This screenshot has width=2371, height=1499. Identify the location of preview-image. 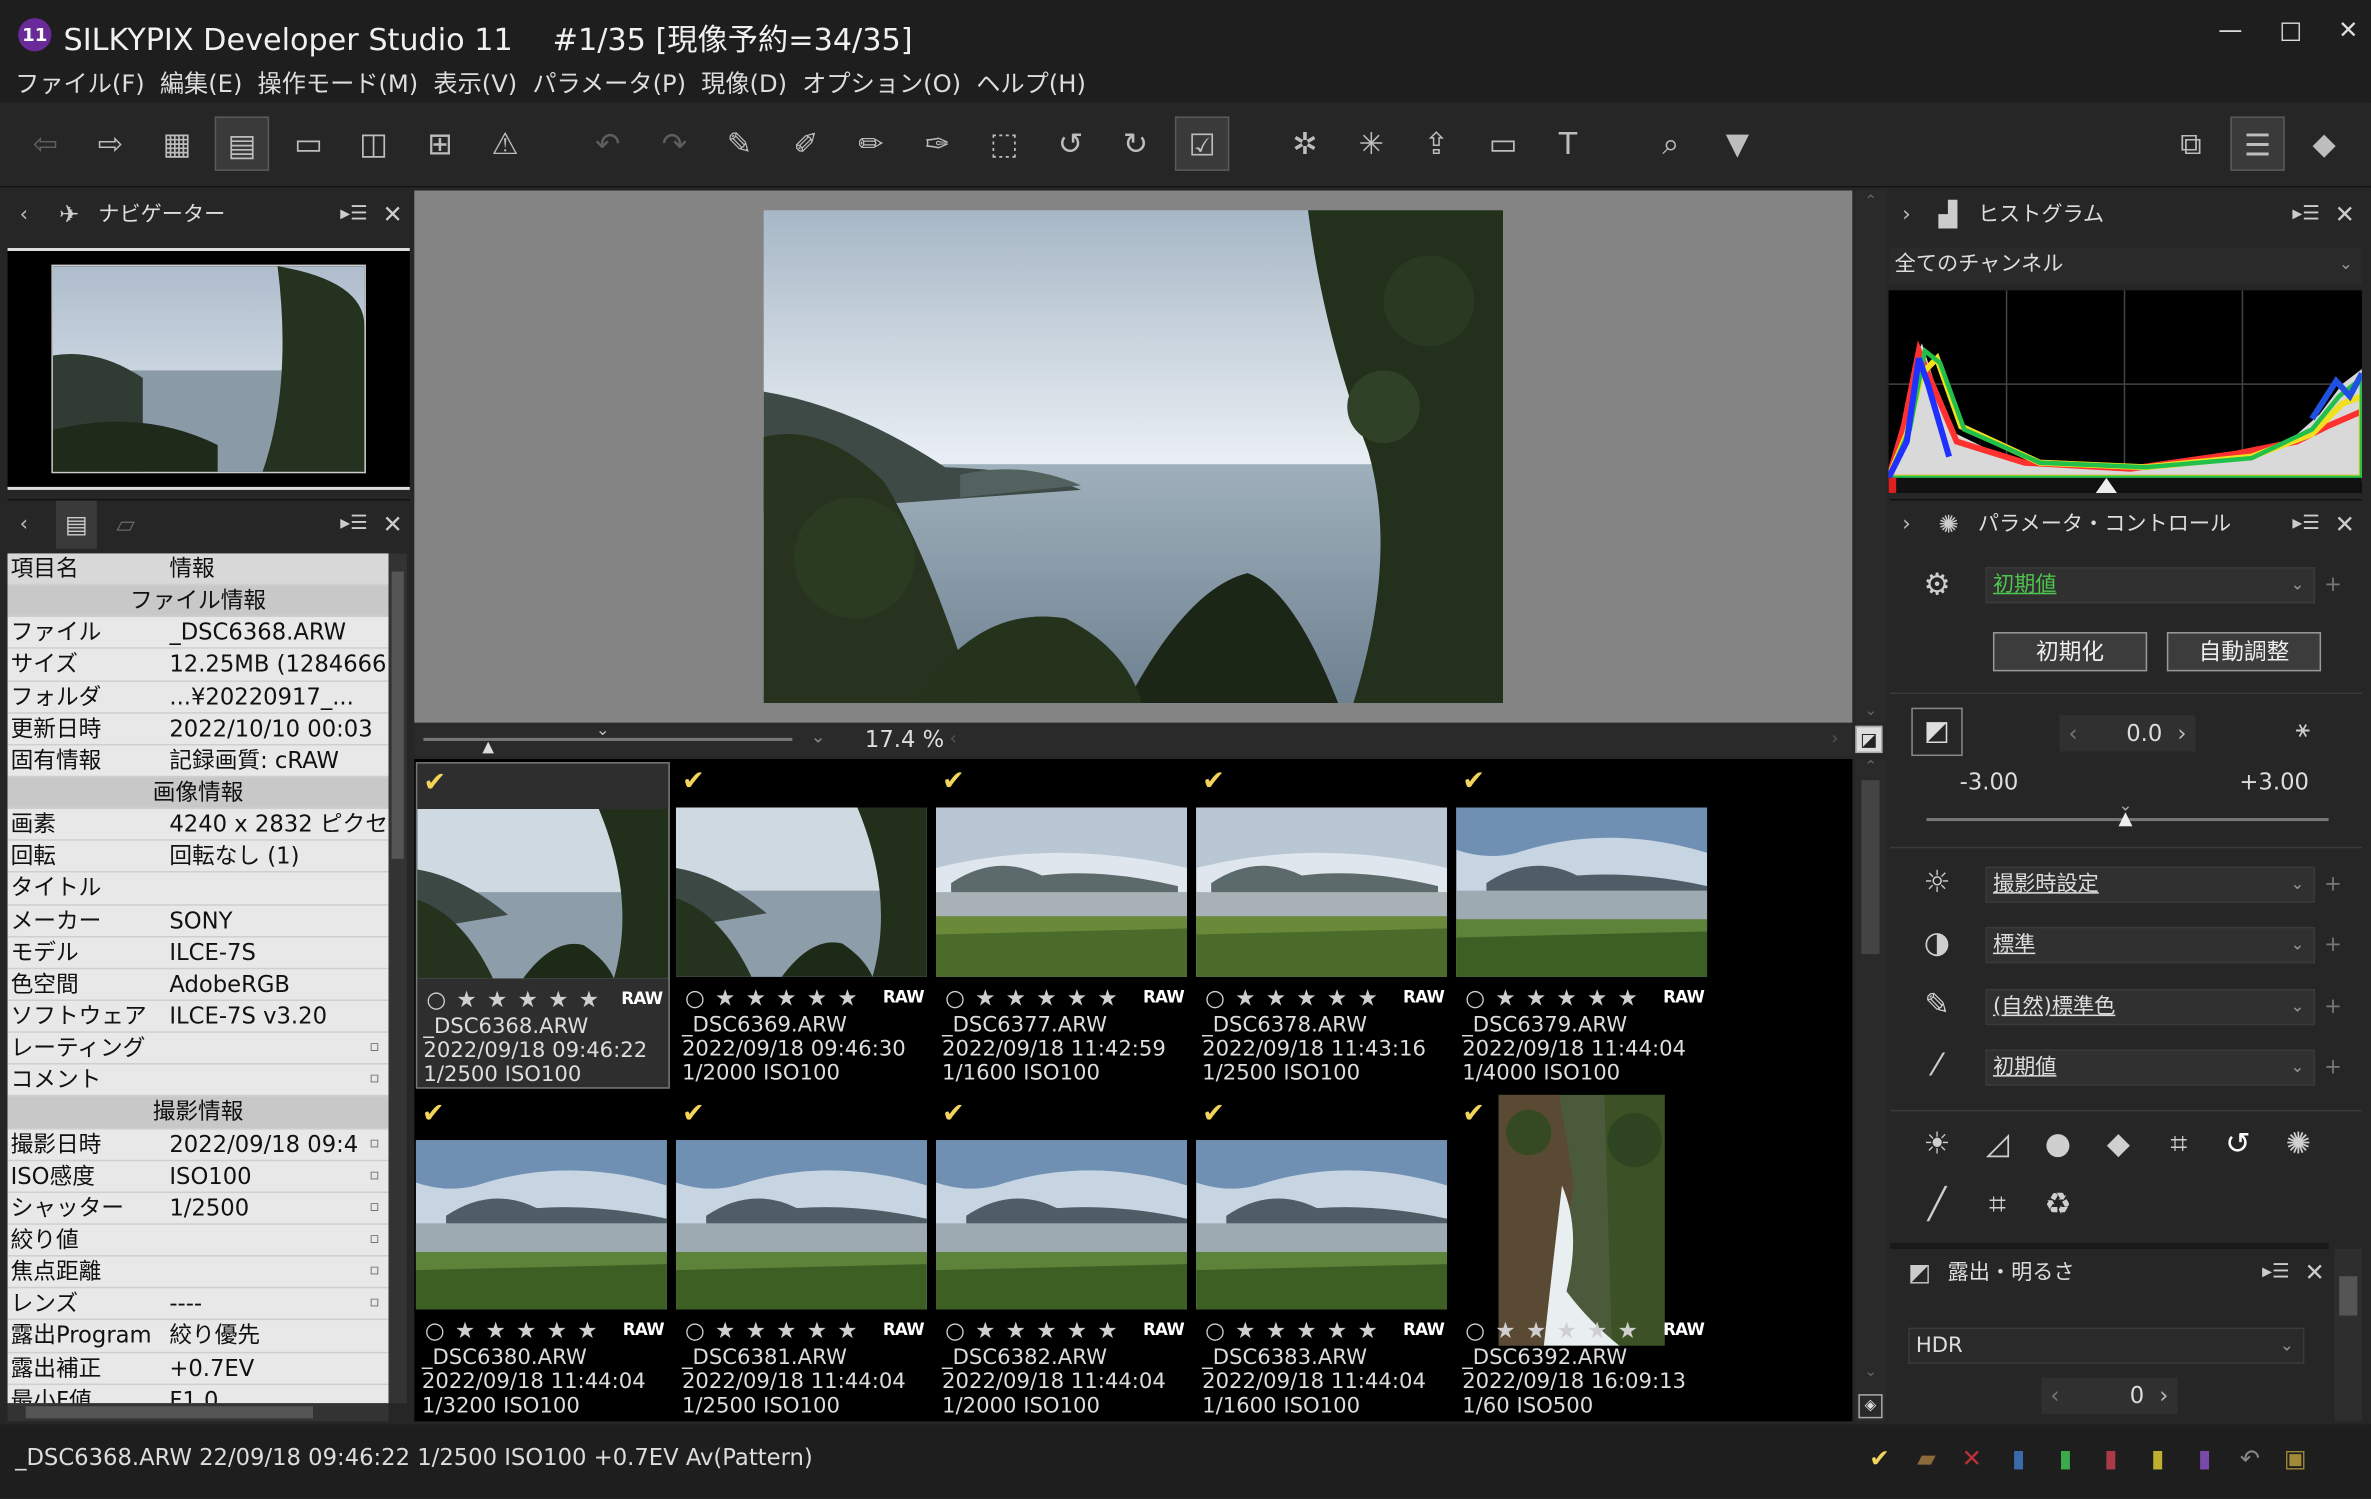
(1133, 457).